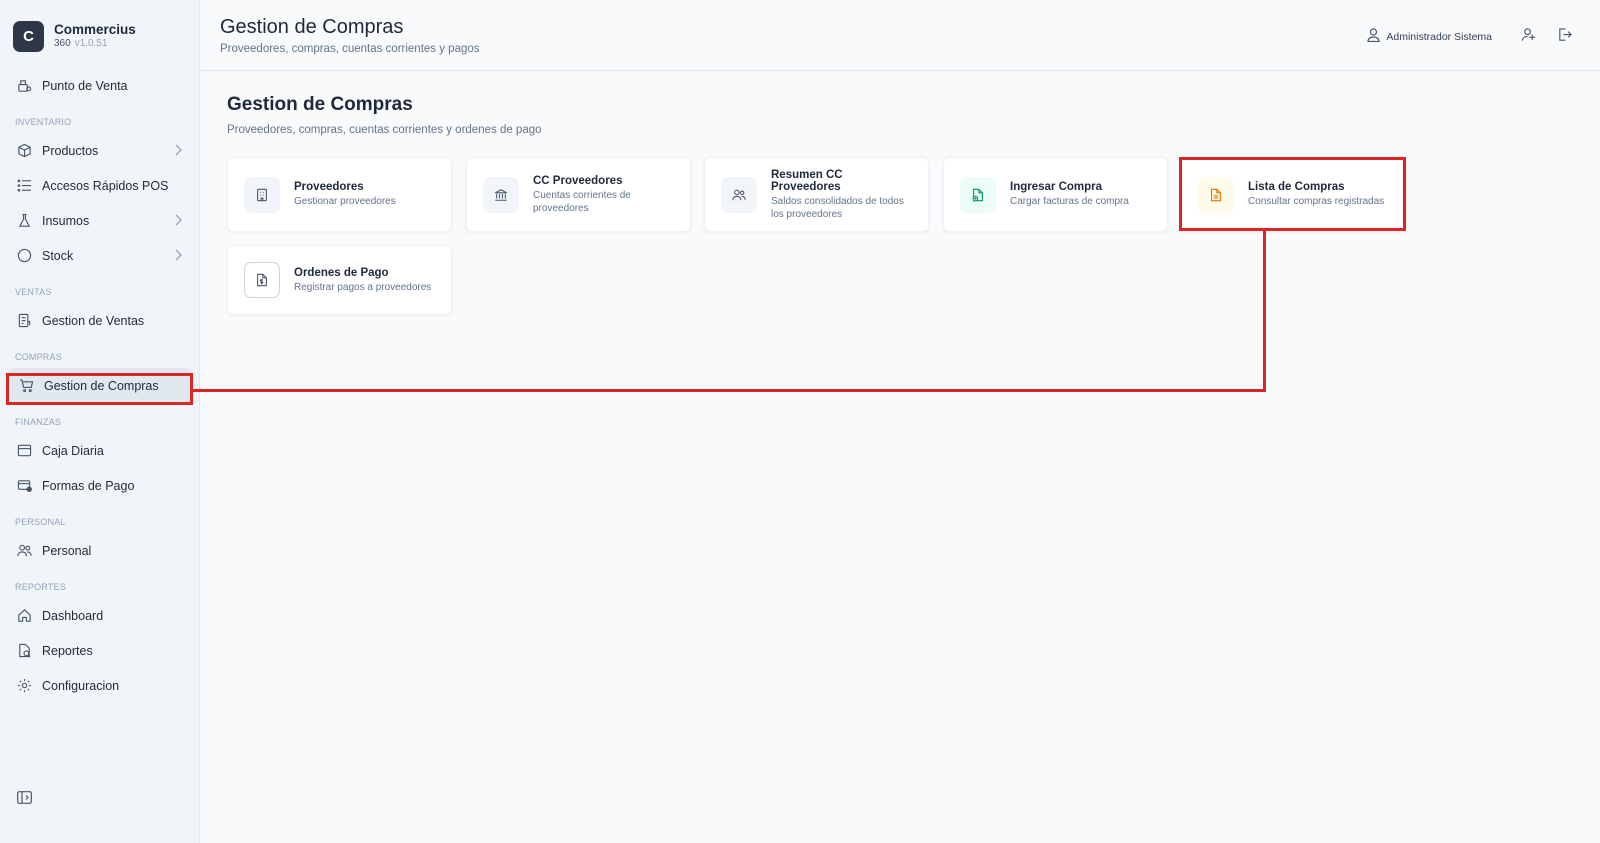  Describe the element at coordinates (1264, 311) in the screenshot. I see `annotation-connector-vertical` at that location.